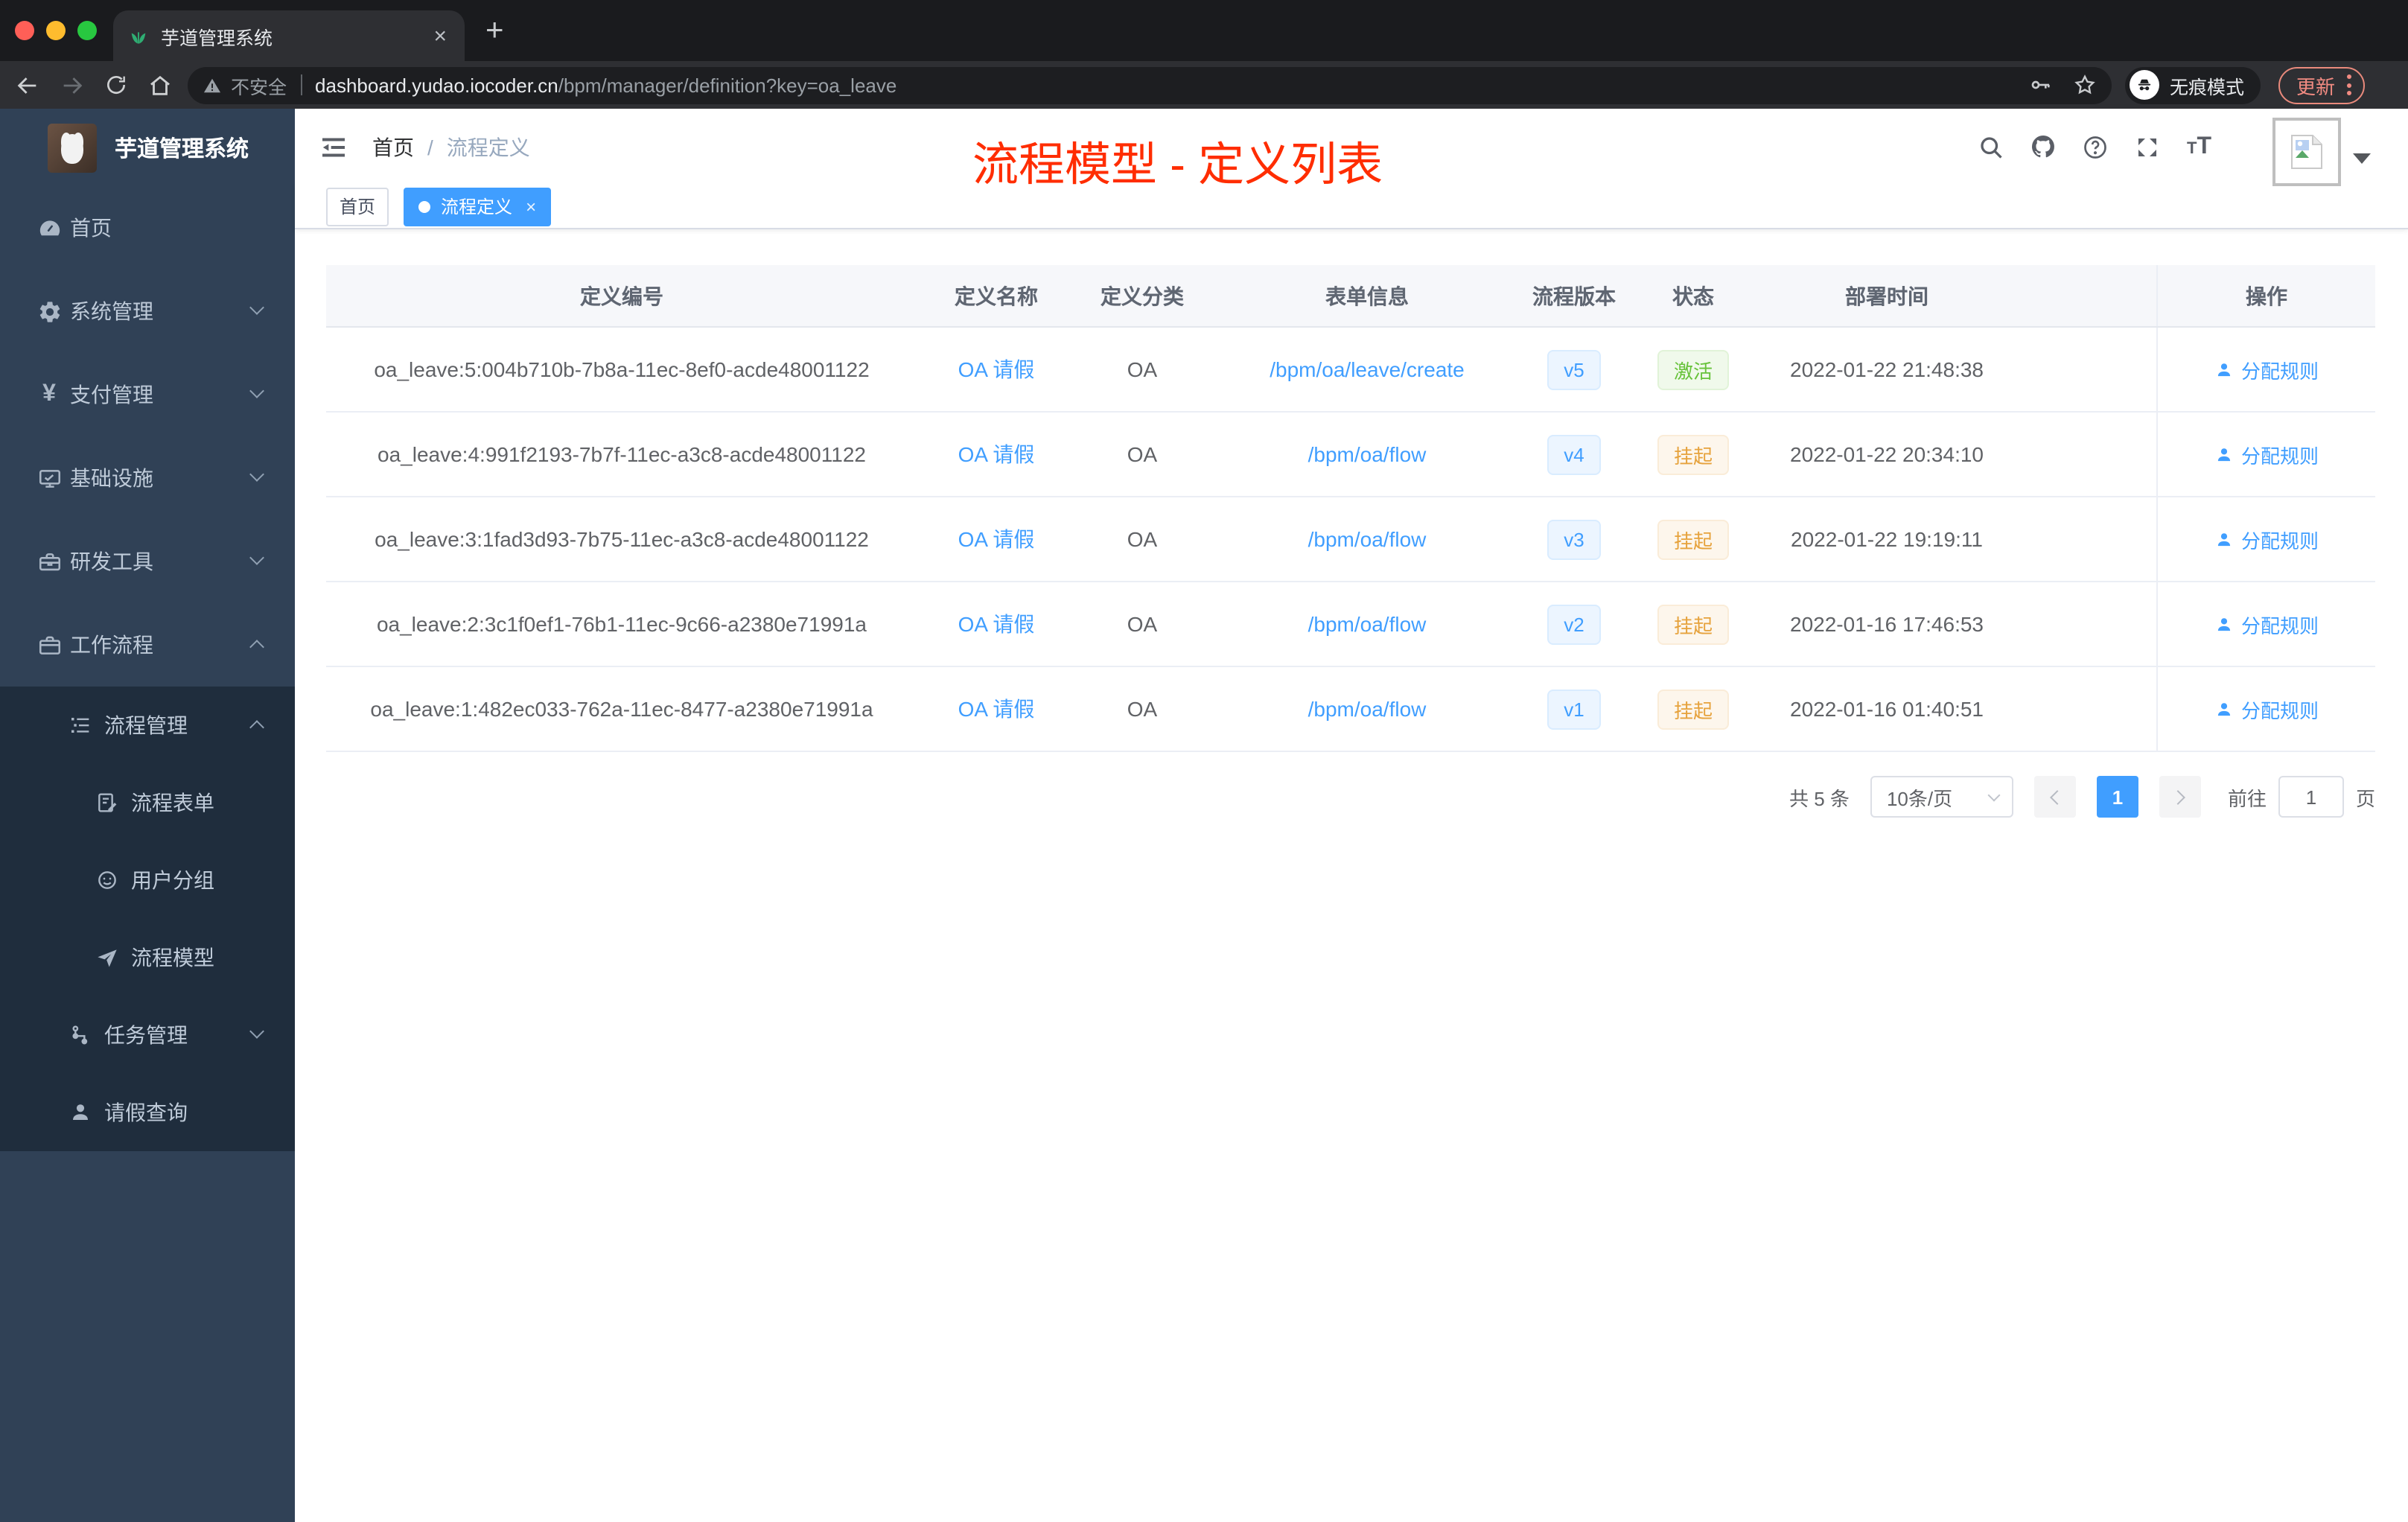 This screenshot has width=2408, height=1522. I want to click on status-badge: 挂起, so click(1693, 539).